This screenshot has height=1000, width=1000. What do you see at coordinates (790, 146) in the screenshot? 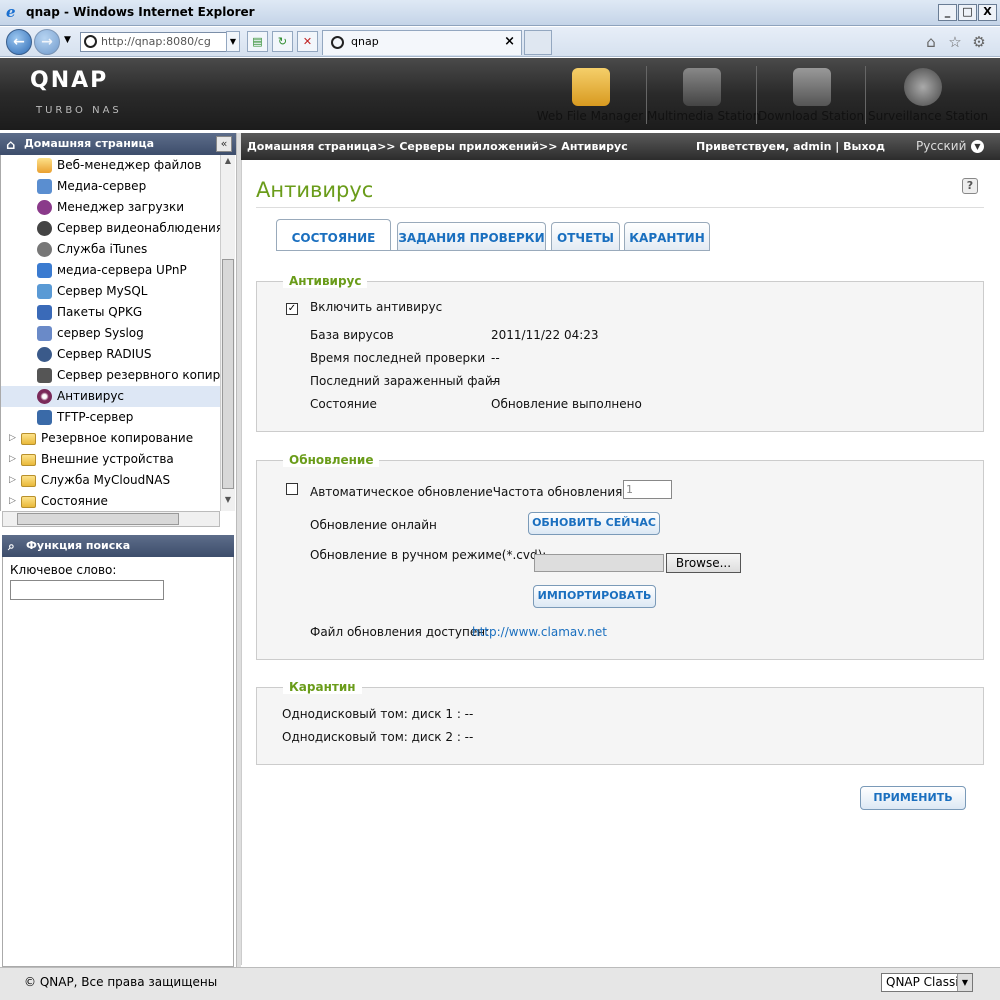
I see `welcome-logout: Приветствуем, admin | Выход` at bounding box center [790, 146].